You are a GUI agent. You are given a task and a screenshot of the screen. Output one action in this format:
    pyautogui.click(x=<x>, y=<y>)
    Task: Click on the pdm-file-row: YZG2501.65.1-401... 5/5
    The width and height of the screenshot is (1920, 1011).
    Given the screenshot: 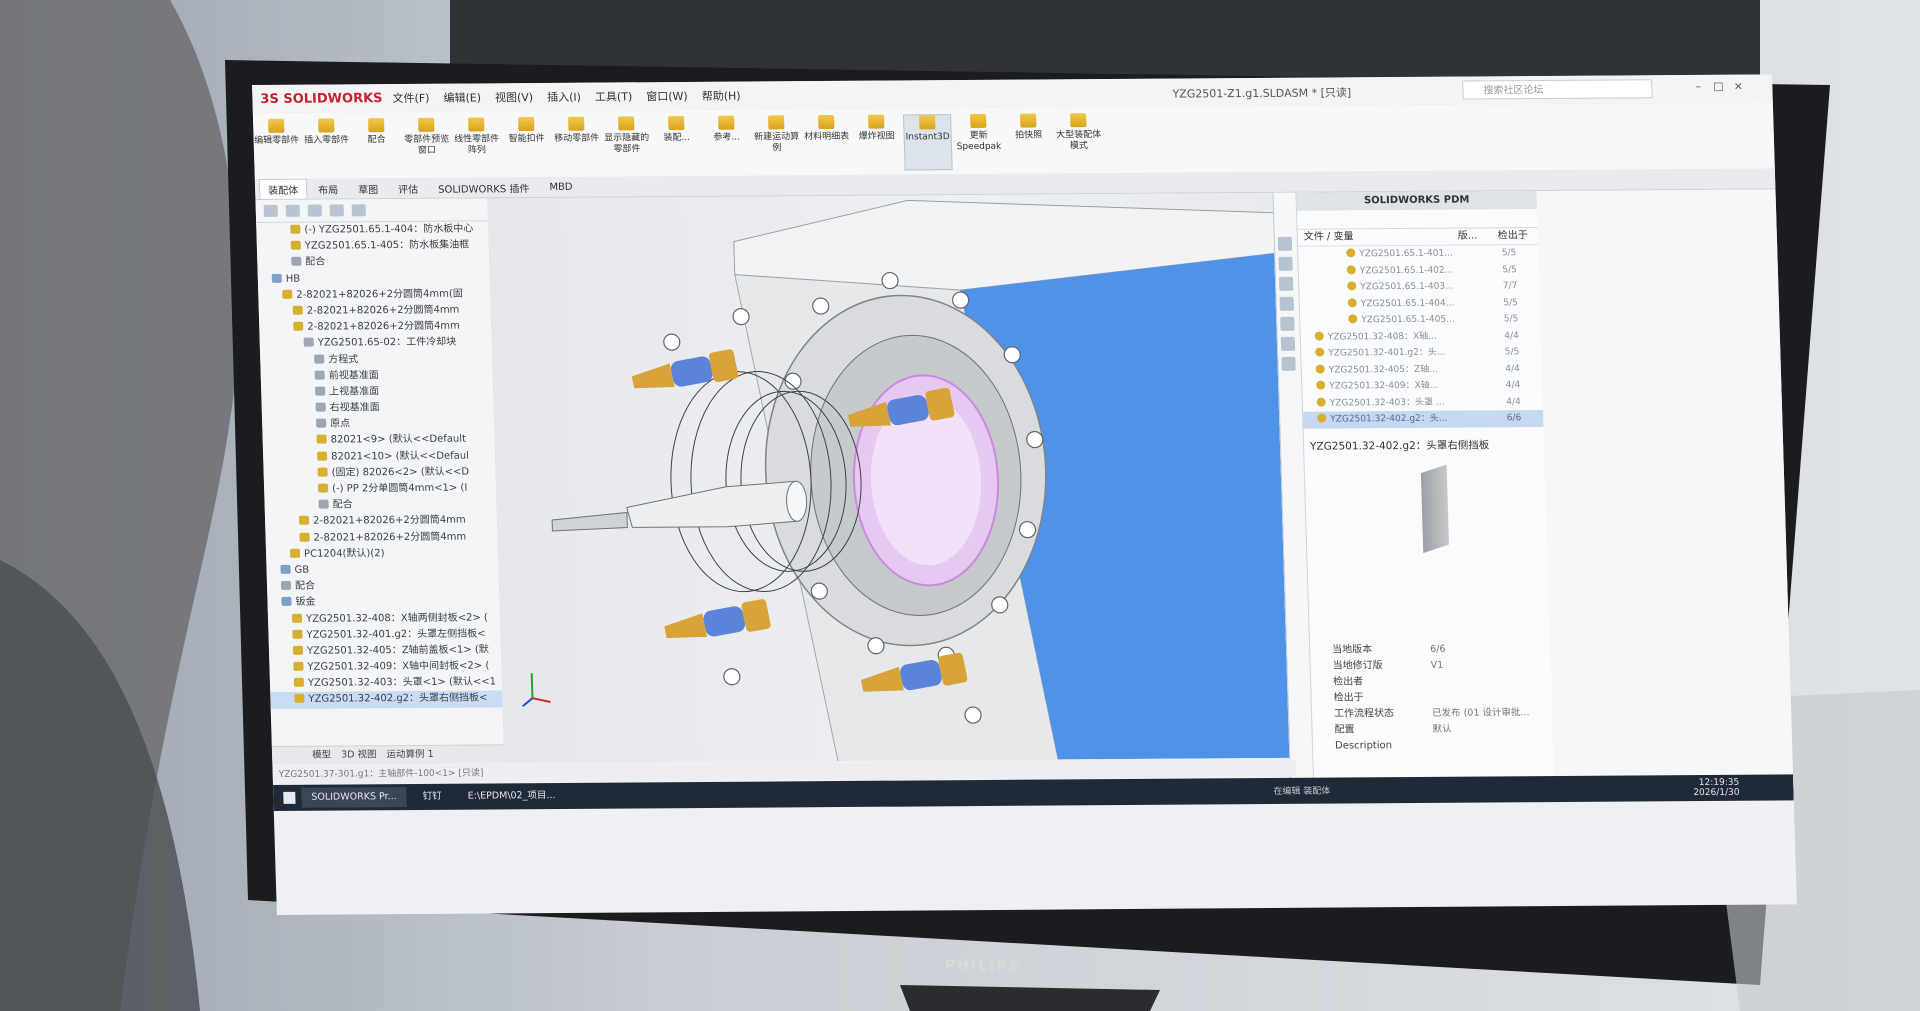 What is the action you would take?
    pyautogui.click(x=1418, y=254)
    